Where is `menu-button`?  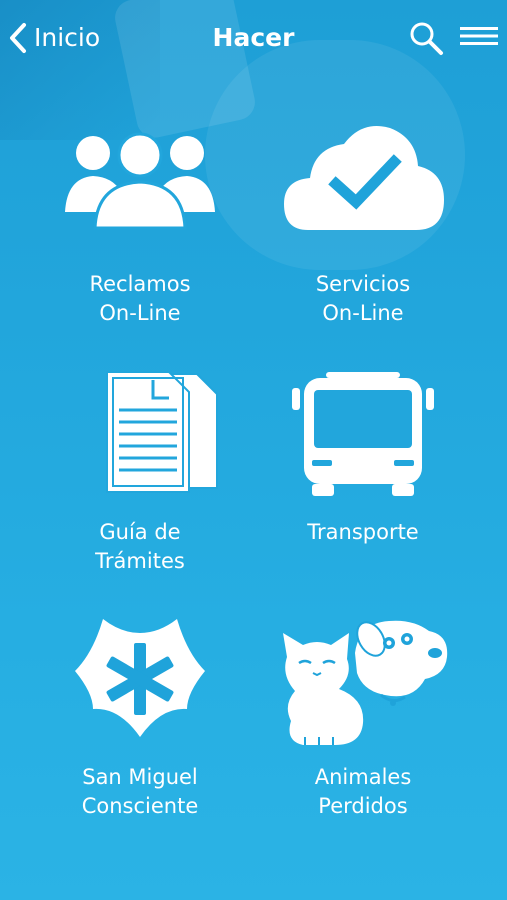
menu-button is located at coordinates (479, 36).